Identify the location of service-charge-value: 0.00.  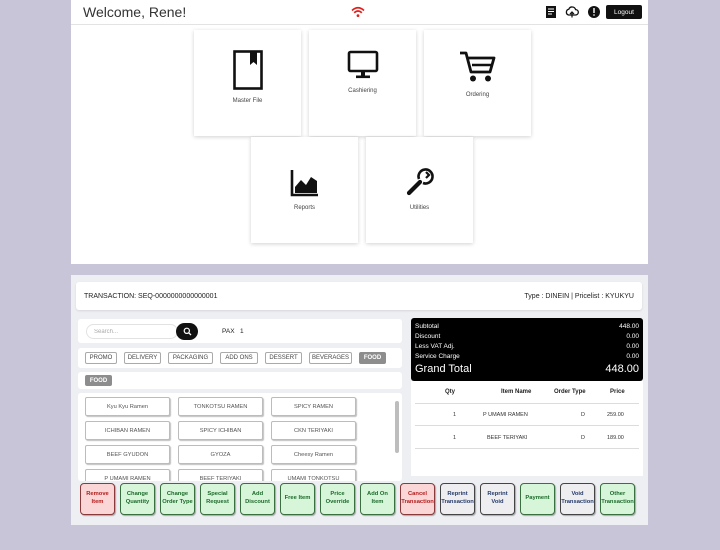
(632, 356).